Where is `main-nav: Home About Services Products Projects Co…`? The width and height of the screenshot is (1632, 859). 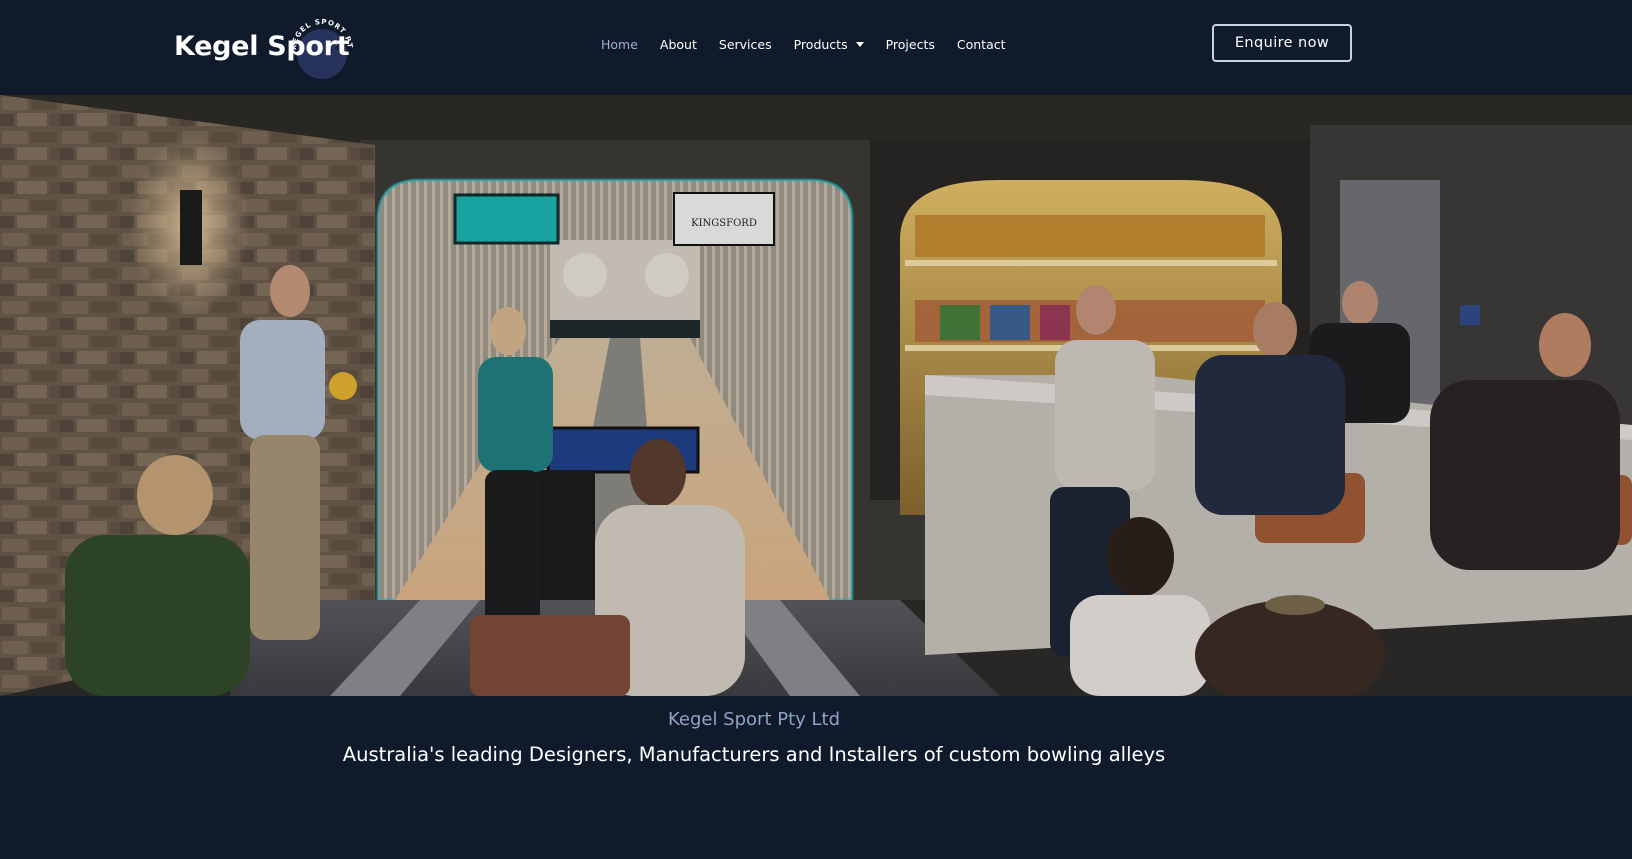
main-nav: Home About Services Products Projects Co… is located at coordinates (814, 44).